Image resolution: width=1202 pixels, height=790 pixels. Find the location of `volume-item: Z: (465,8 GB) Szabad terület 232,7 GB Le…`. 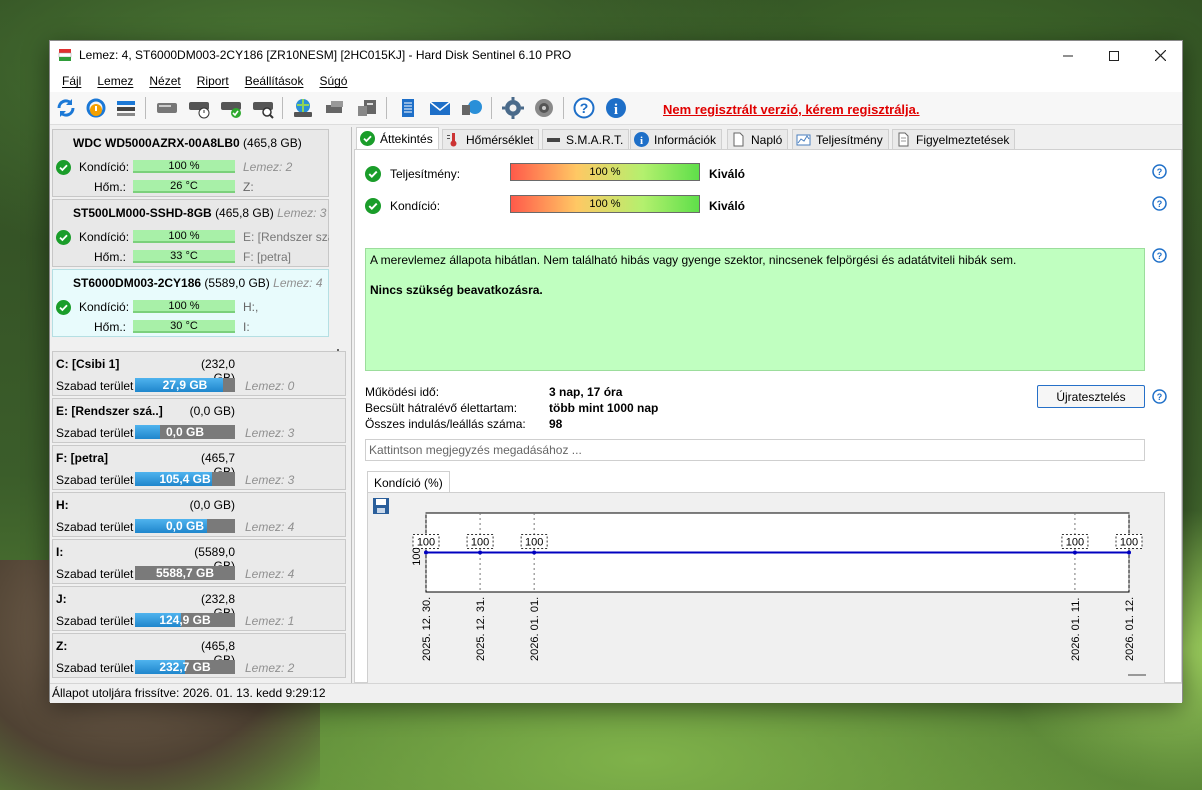

volume-item: Z: (465,8 GB) Szabad terület 232,7 GB Le… is located at coordinates (199, 655).